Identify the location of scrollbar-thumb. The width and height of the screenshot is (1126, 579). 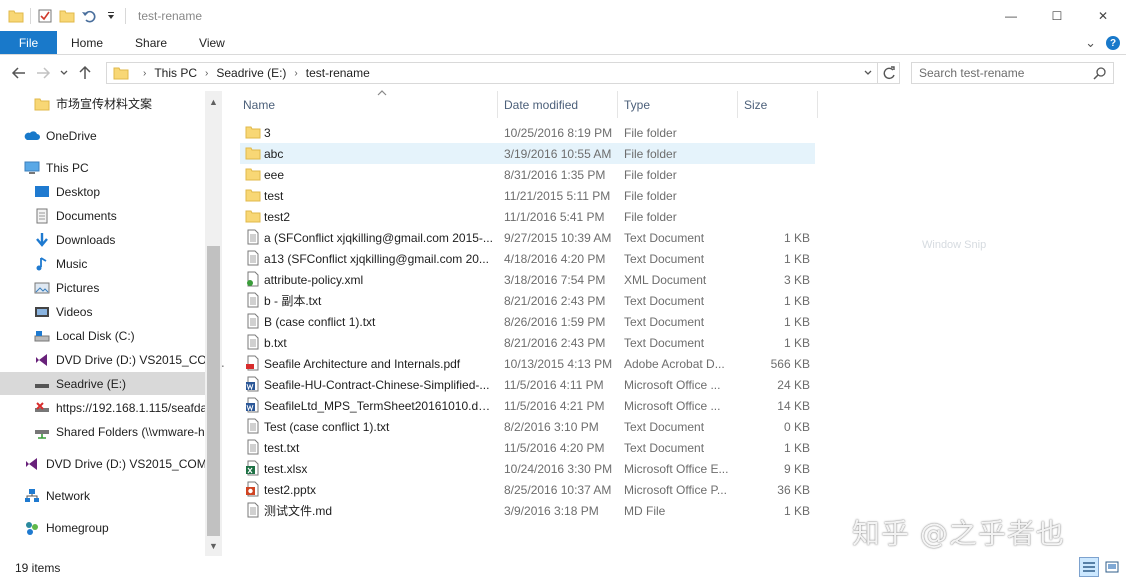
(213, 391).